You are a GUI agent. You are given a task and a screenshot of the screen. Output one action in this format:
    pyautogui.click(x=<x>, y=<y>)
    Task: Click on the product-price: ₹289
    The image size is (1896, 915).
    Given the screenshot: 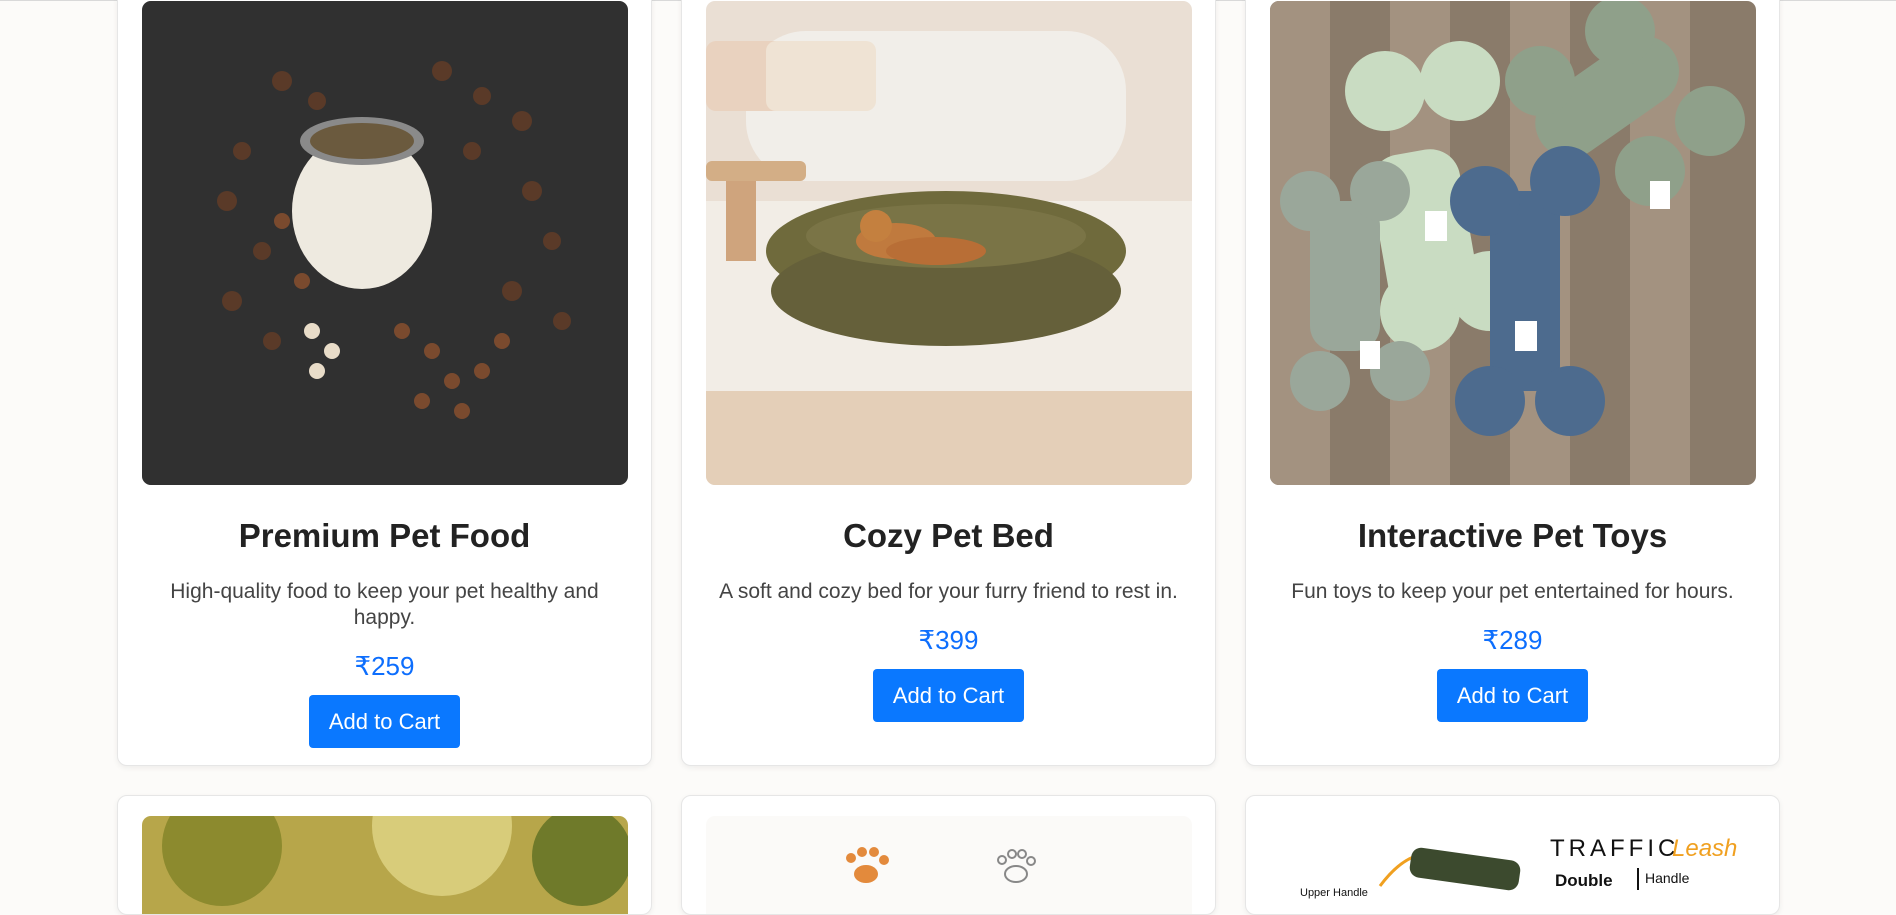 What is the action you would take?
    pyautogui.click(x=1512, y=640)
    